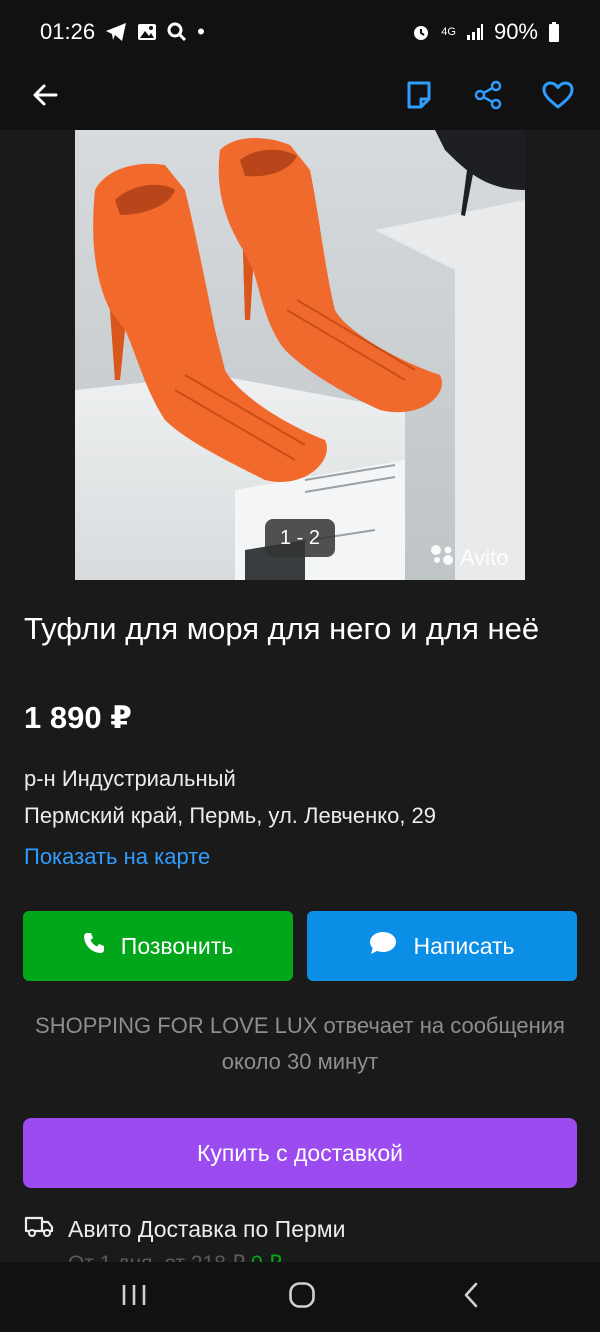  What do you see at coordinates (464, 945) in the screenshot?
I see `message-label: Написать` at bounding box center [464, 945].